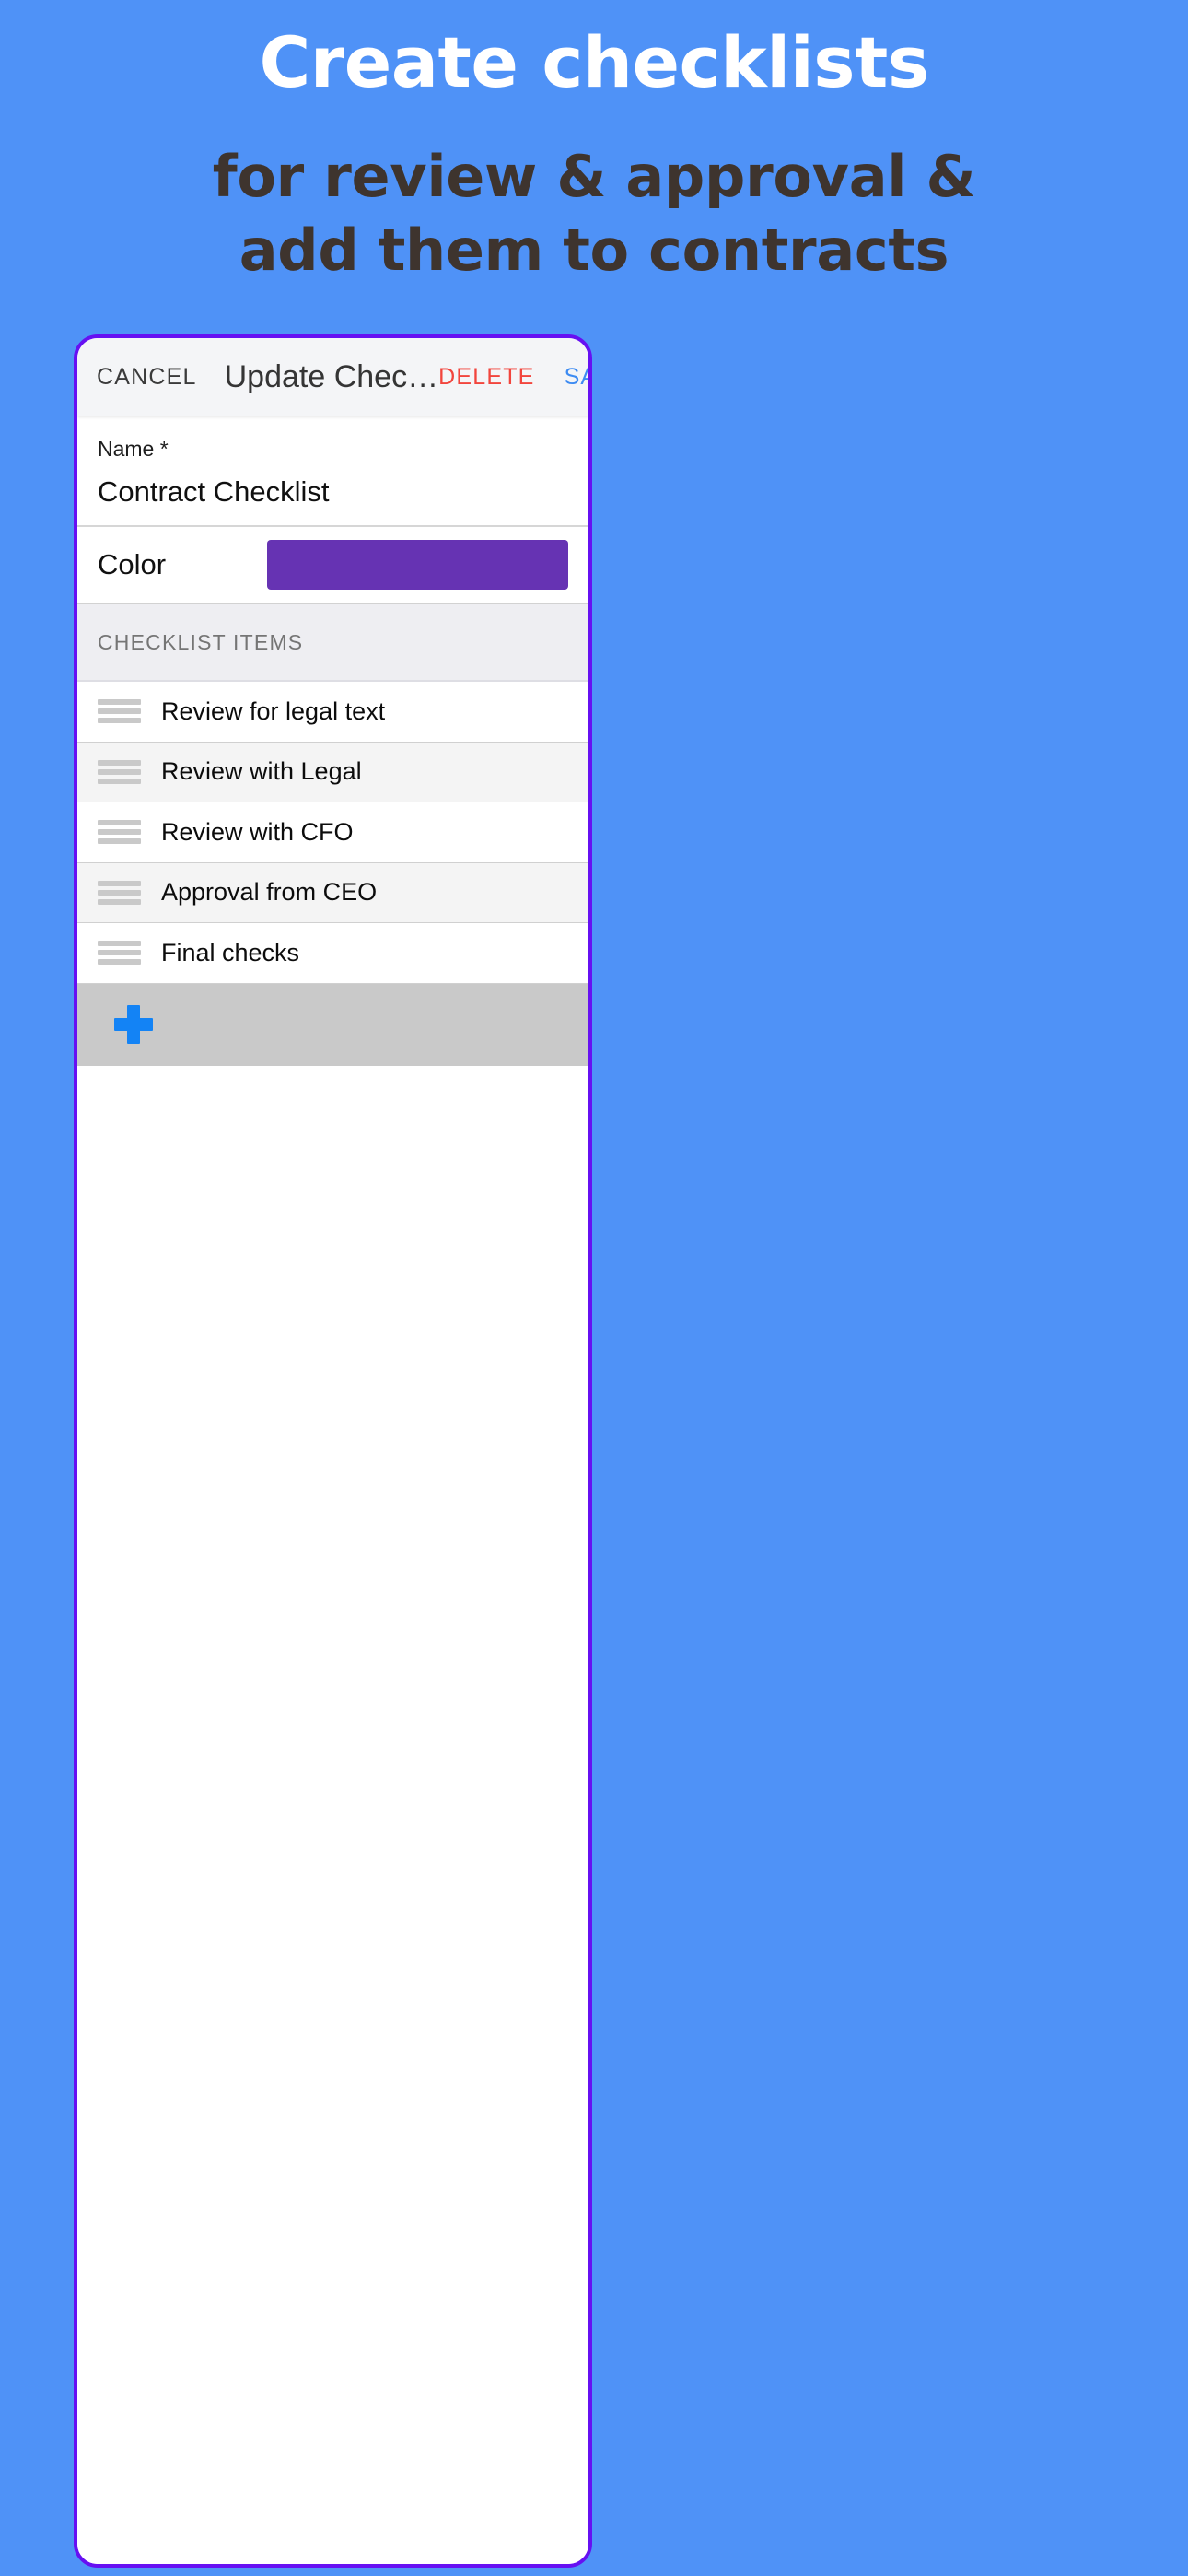 The image size is (1188, 2576). I want to click on delete-button: DELETE, so click(486, 377).